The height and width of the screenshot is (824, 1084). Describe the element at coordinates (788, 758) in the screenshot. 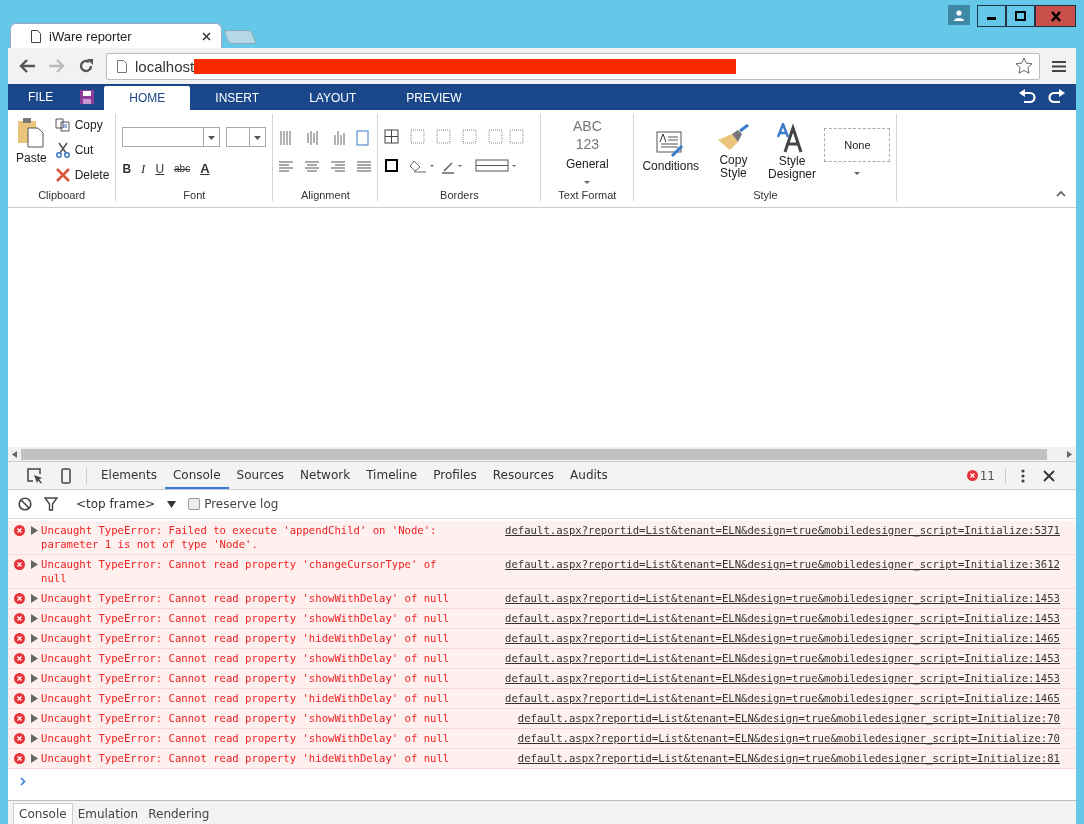

I see `source-link: default.aspx?reportid=List&tenant=ELN&design=true&mobiledesigner_script=Initialize:81` at that location.